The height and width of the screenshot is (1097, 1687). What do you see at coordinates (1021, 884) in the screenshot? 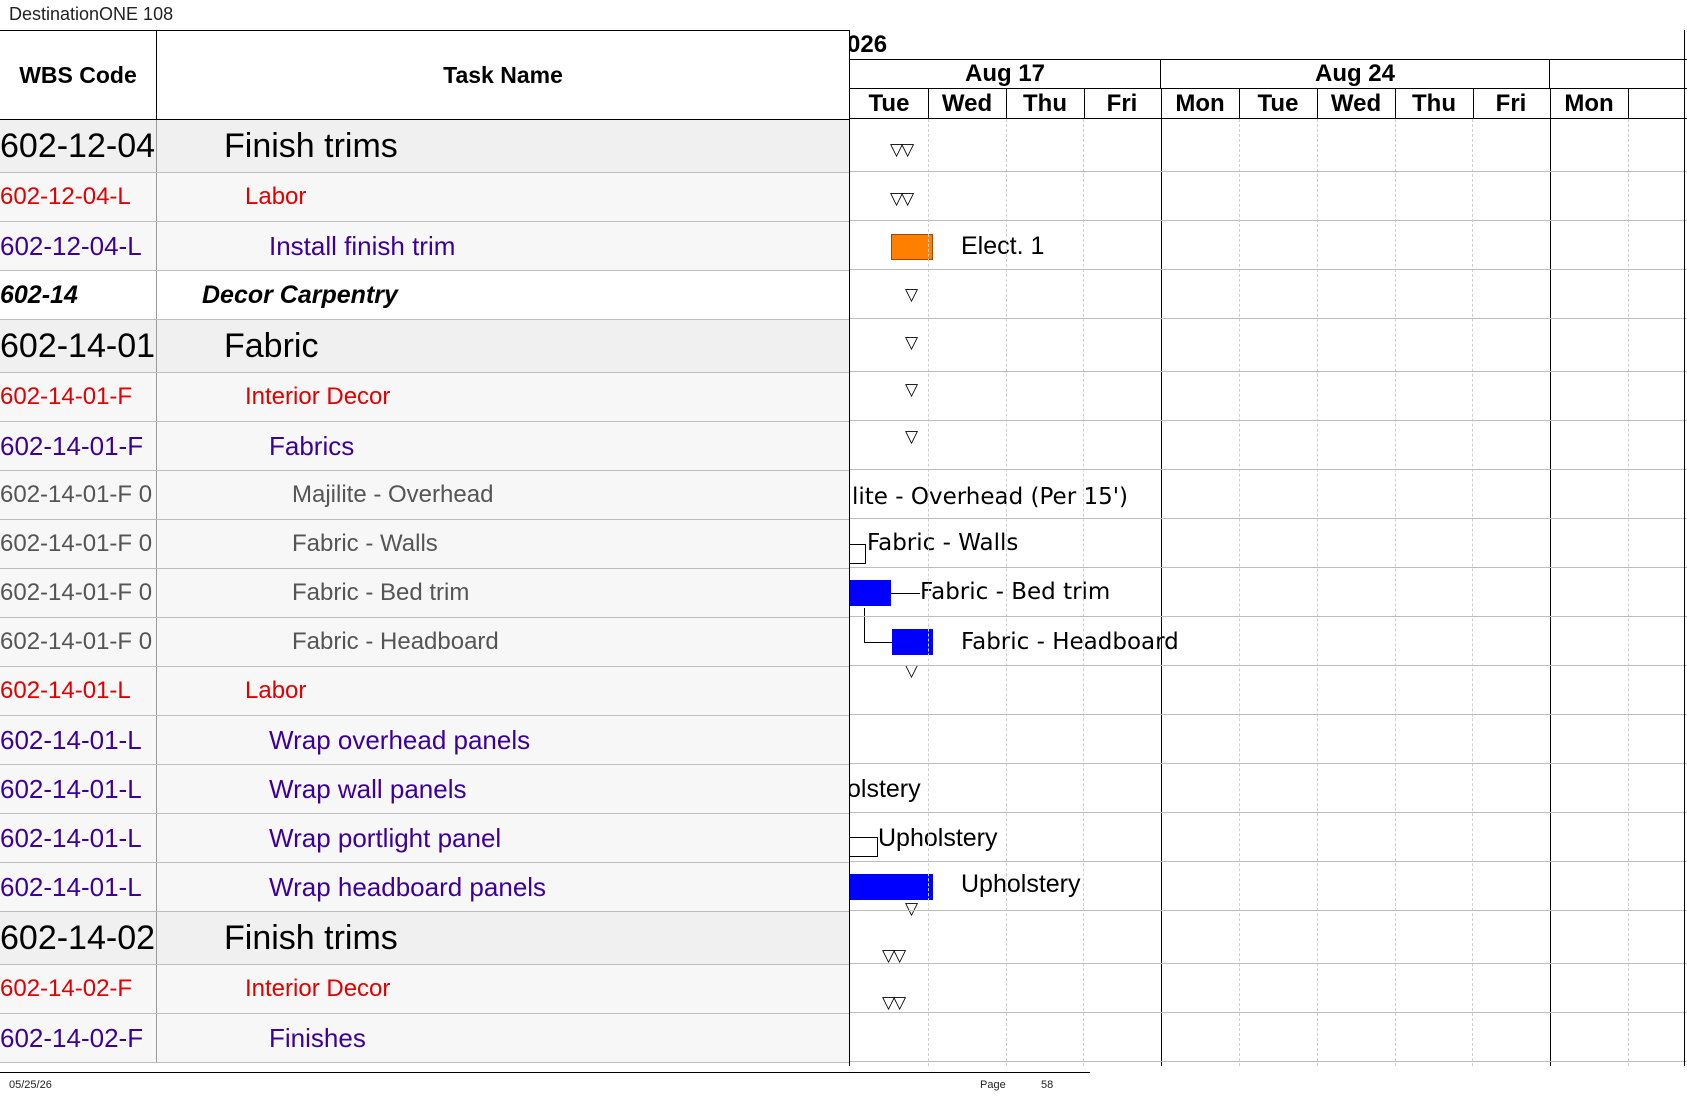
I see `task-label-upholstery-headboard: Upholstery` at bounding box center [1021, 884].